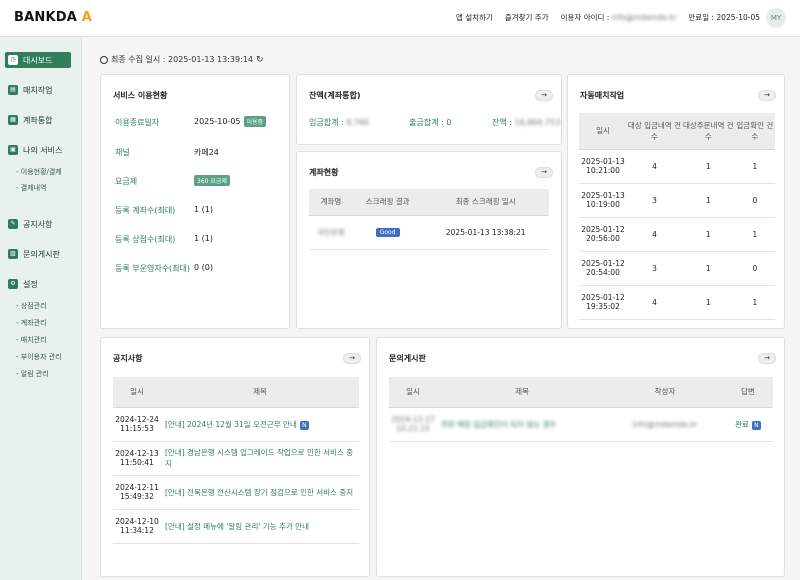 This screenshot has width=800, height=580. What do you see at coordinates (13, 90) in the screenshot?
I see `match-icon: ▤` at bounding box center [13, 90].